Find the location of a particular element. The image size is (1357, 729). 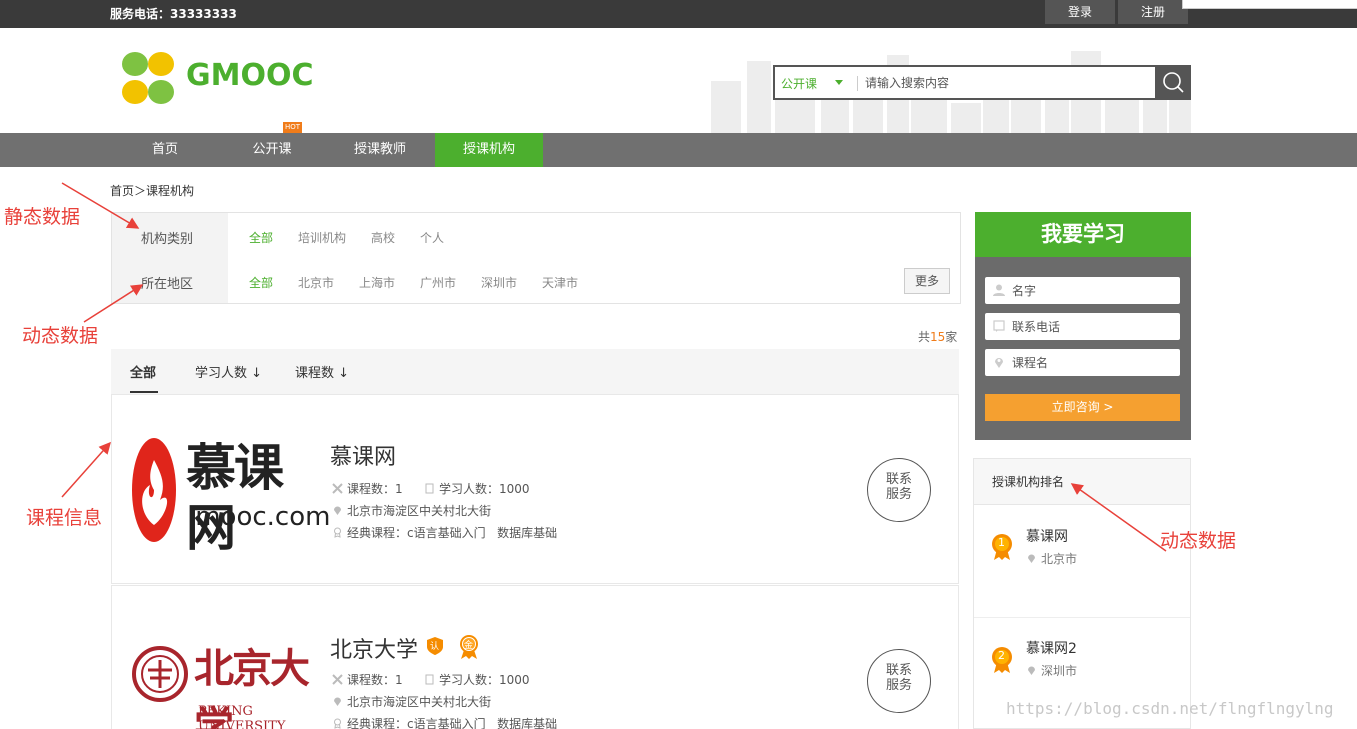

ranking-org-name: 慕课网 is located at coordinates (1047, 536).